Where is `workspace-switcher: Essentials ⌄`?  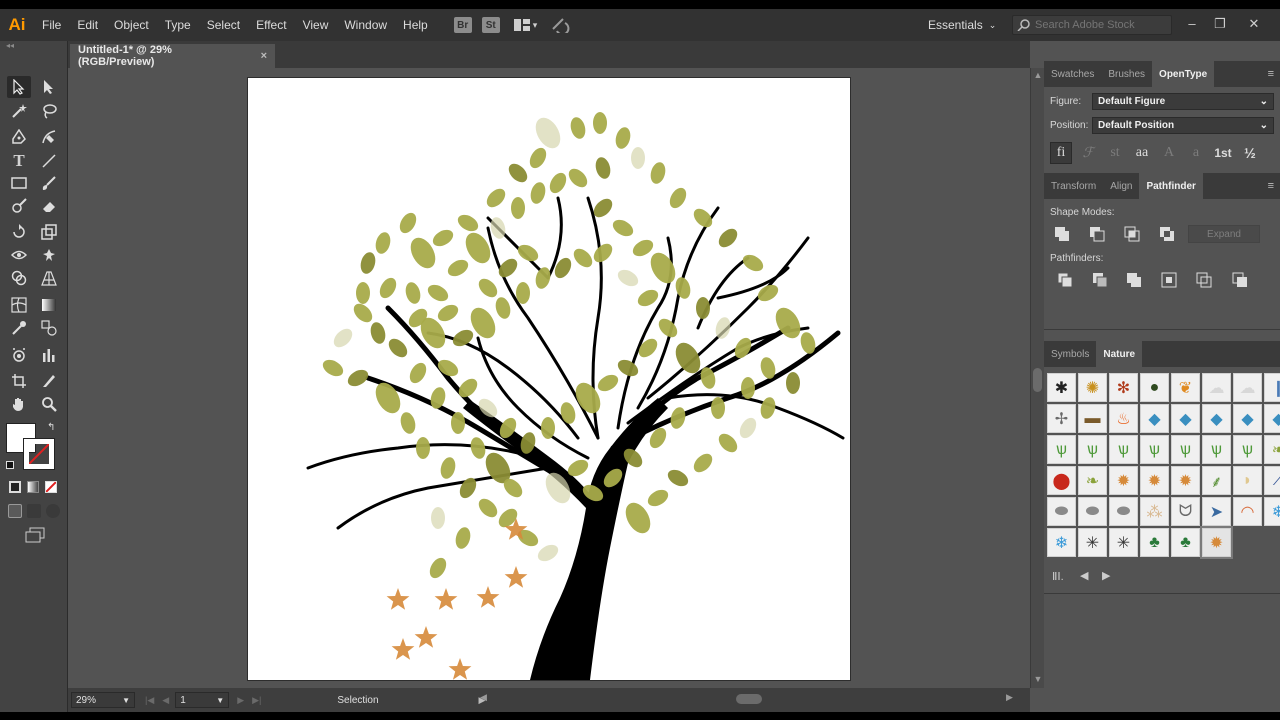
workspace-switcher: Essentials ⌄ is located at coordinates (962, 25).